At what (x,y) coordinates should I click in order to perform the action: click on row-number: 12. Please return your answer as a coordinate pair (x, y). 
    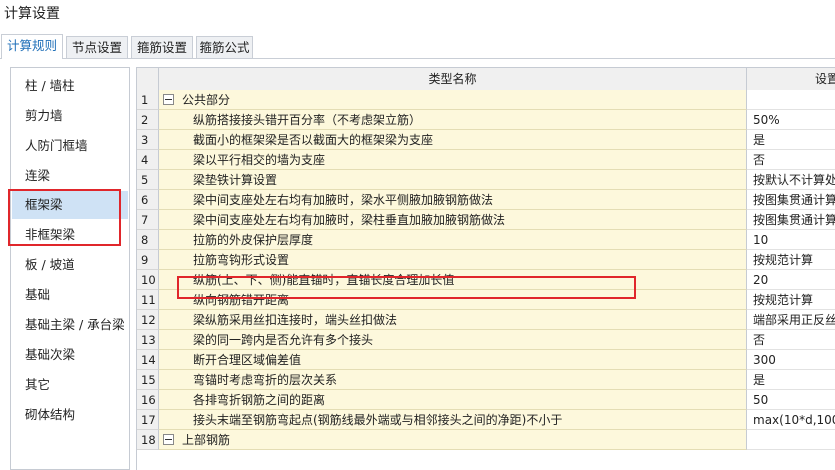
    Looking at the image, I should click on (148, 320).